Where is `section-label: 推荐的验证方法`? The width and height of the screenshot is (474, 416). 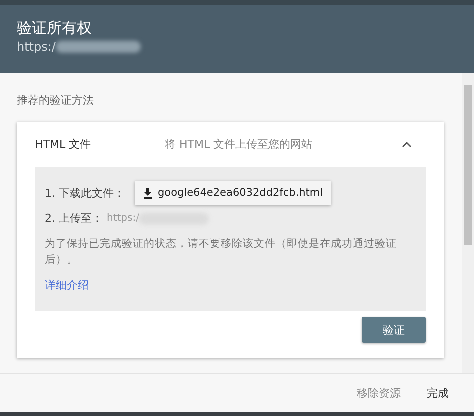
section-label: 推荐的验证方法 is located at coordinates (56, 100).